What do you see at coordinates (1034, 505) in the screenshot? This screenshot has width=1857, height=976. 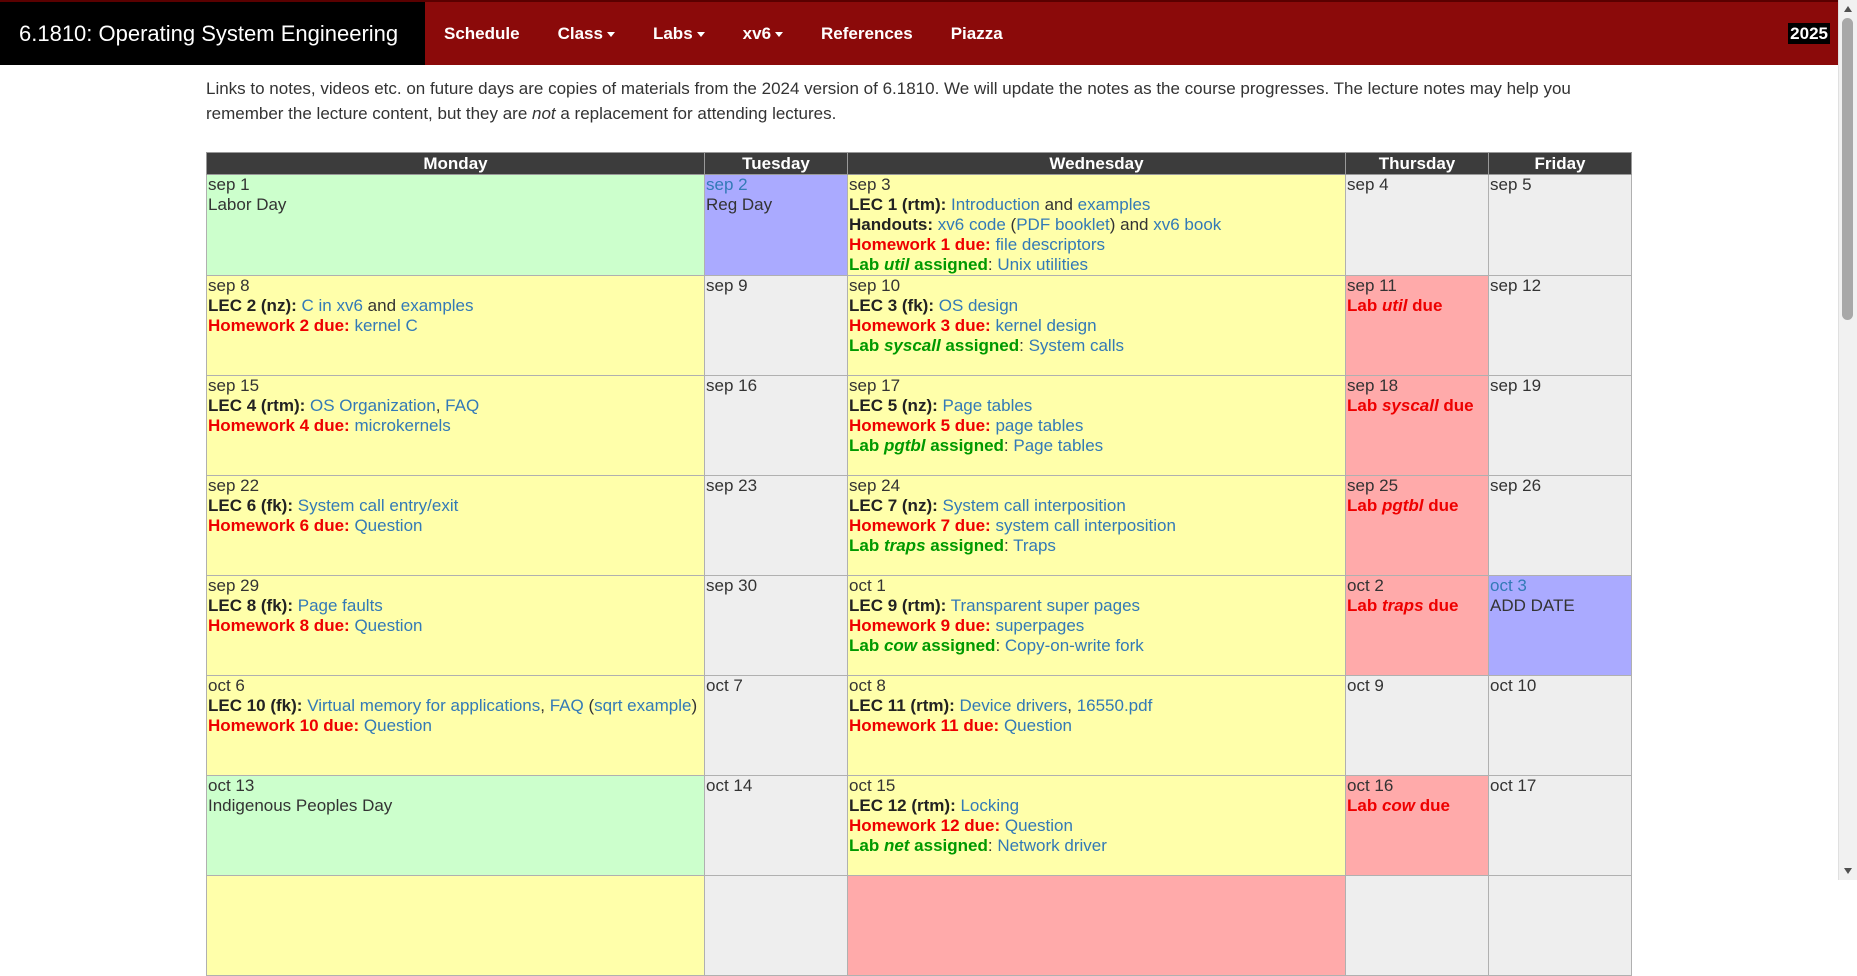 I see `lecture-link: System call interposition` at bounding box center [1034, 505].